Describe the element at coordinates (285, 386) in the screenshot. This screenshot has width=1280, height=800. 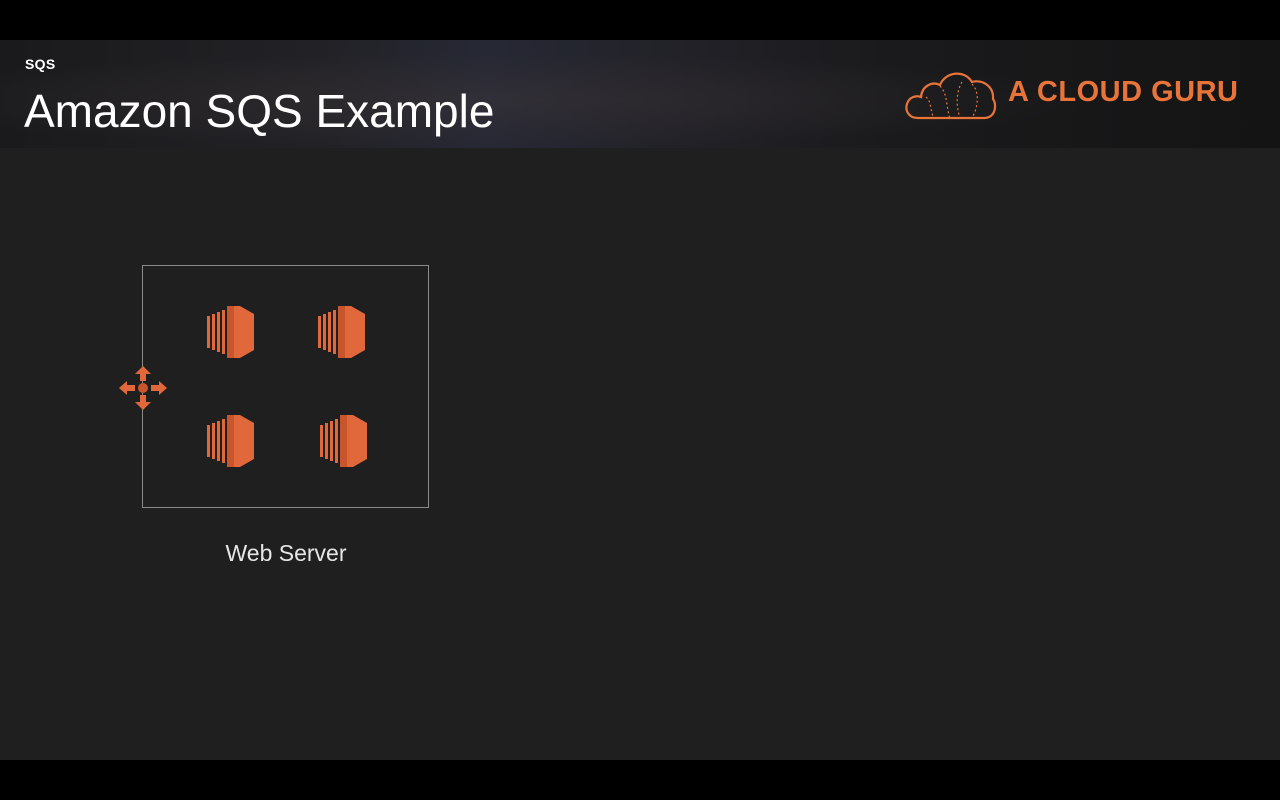
I see `web-server-group-box` at that location.